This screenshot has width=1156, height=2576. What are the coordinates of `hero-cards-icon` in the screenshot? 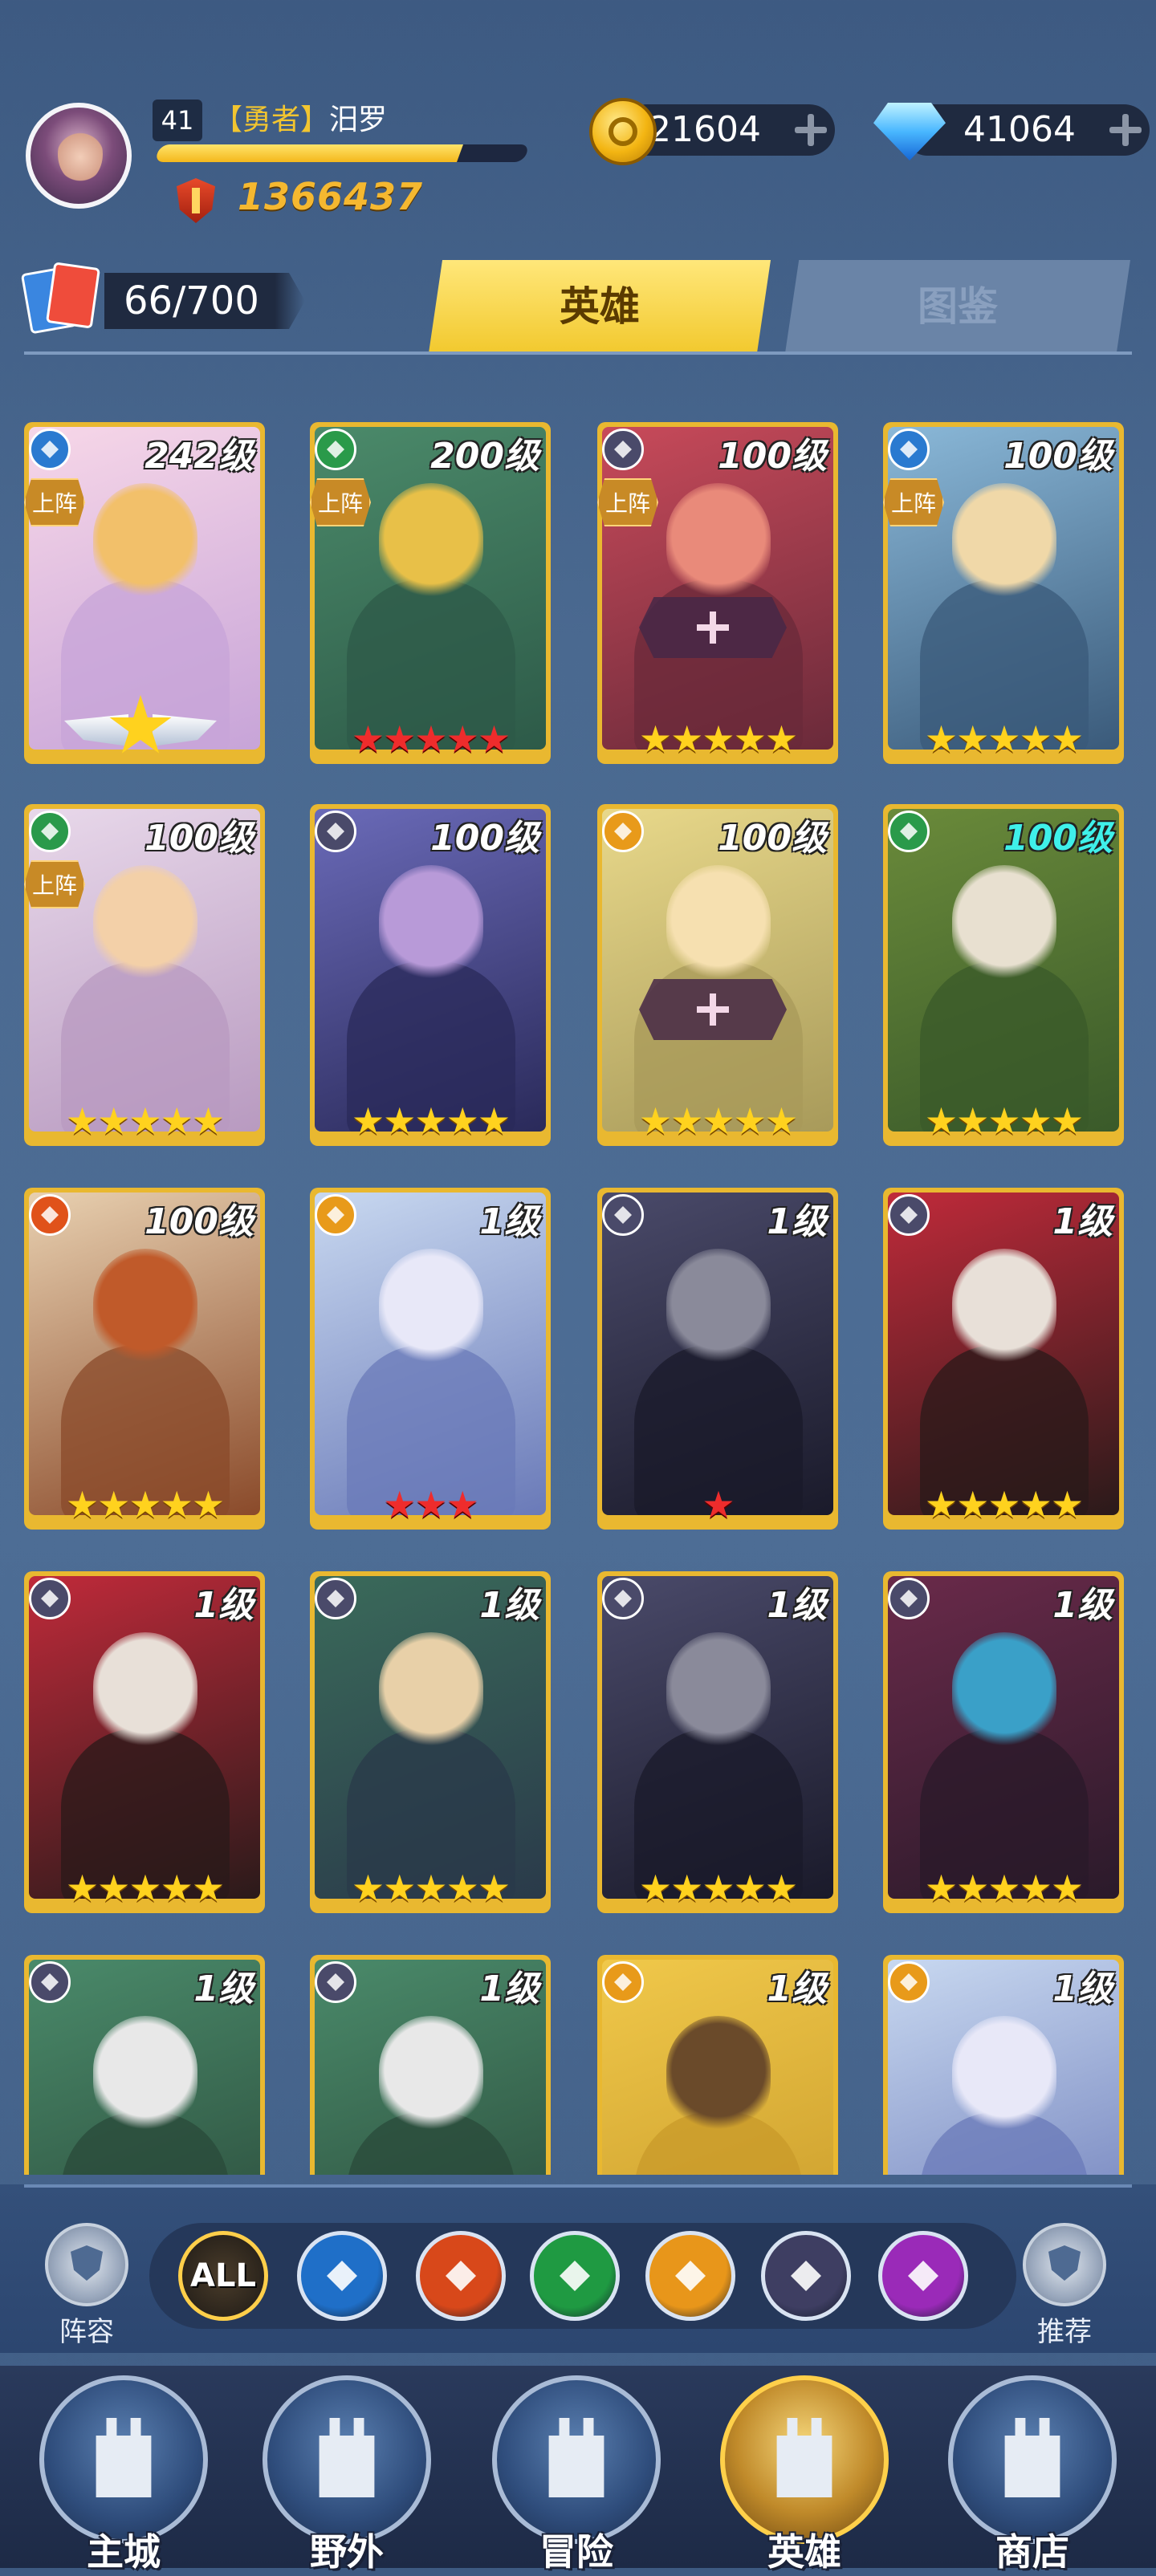 It's located at (60, 298).